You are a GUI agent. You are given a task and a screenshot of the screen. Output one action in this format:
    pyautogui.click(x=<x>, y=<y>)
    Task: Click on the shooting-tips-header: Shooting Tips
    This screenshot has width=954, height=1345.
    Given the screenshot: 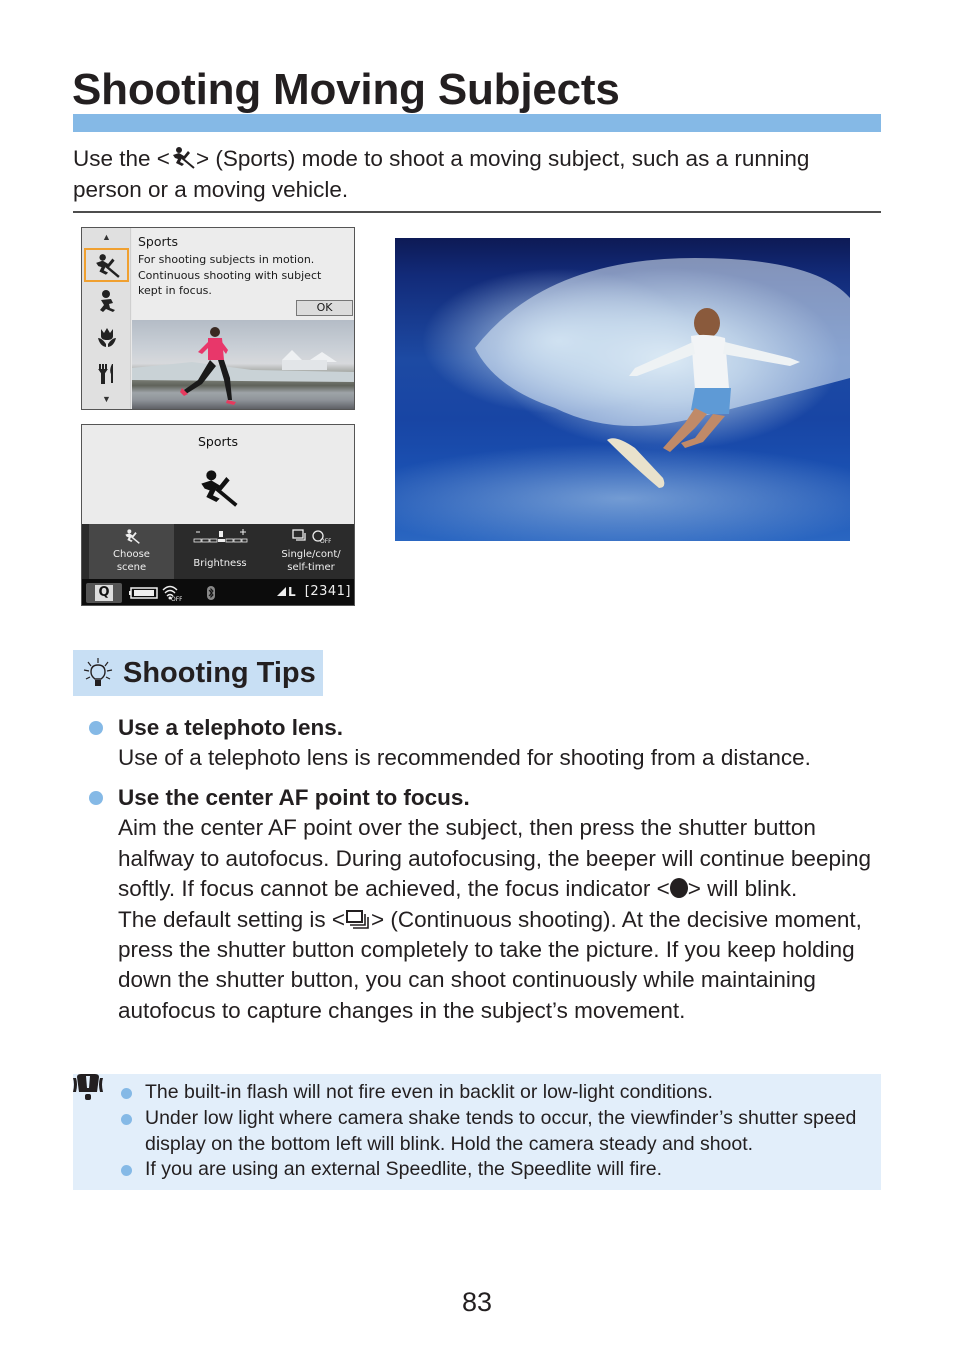 What is the action you would take?
    pyautogui.click(x=198, y=673)
    